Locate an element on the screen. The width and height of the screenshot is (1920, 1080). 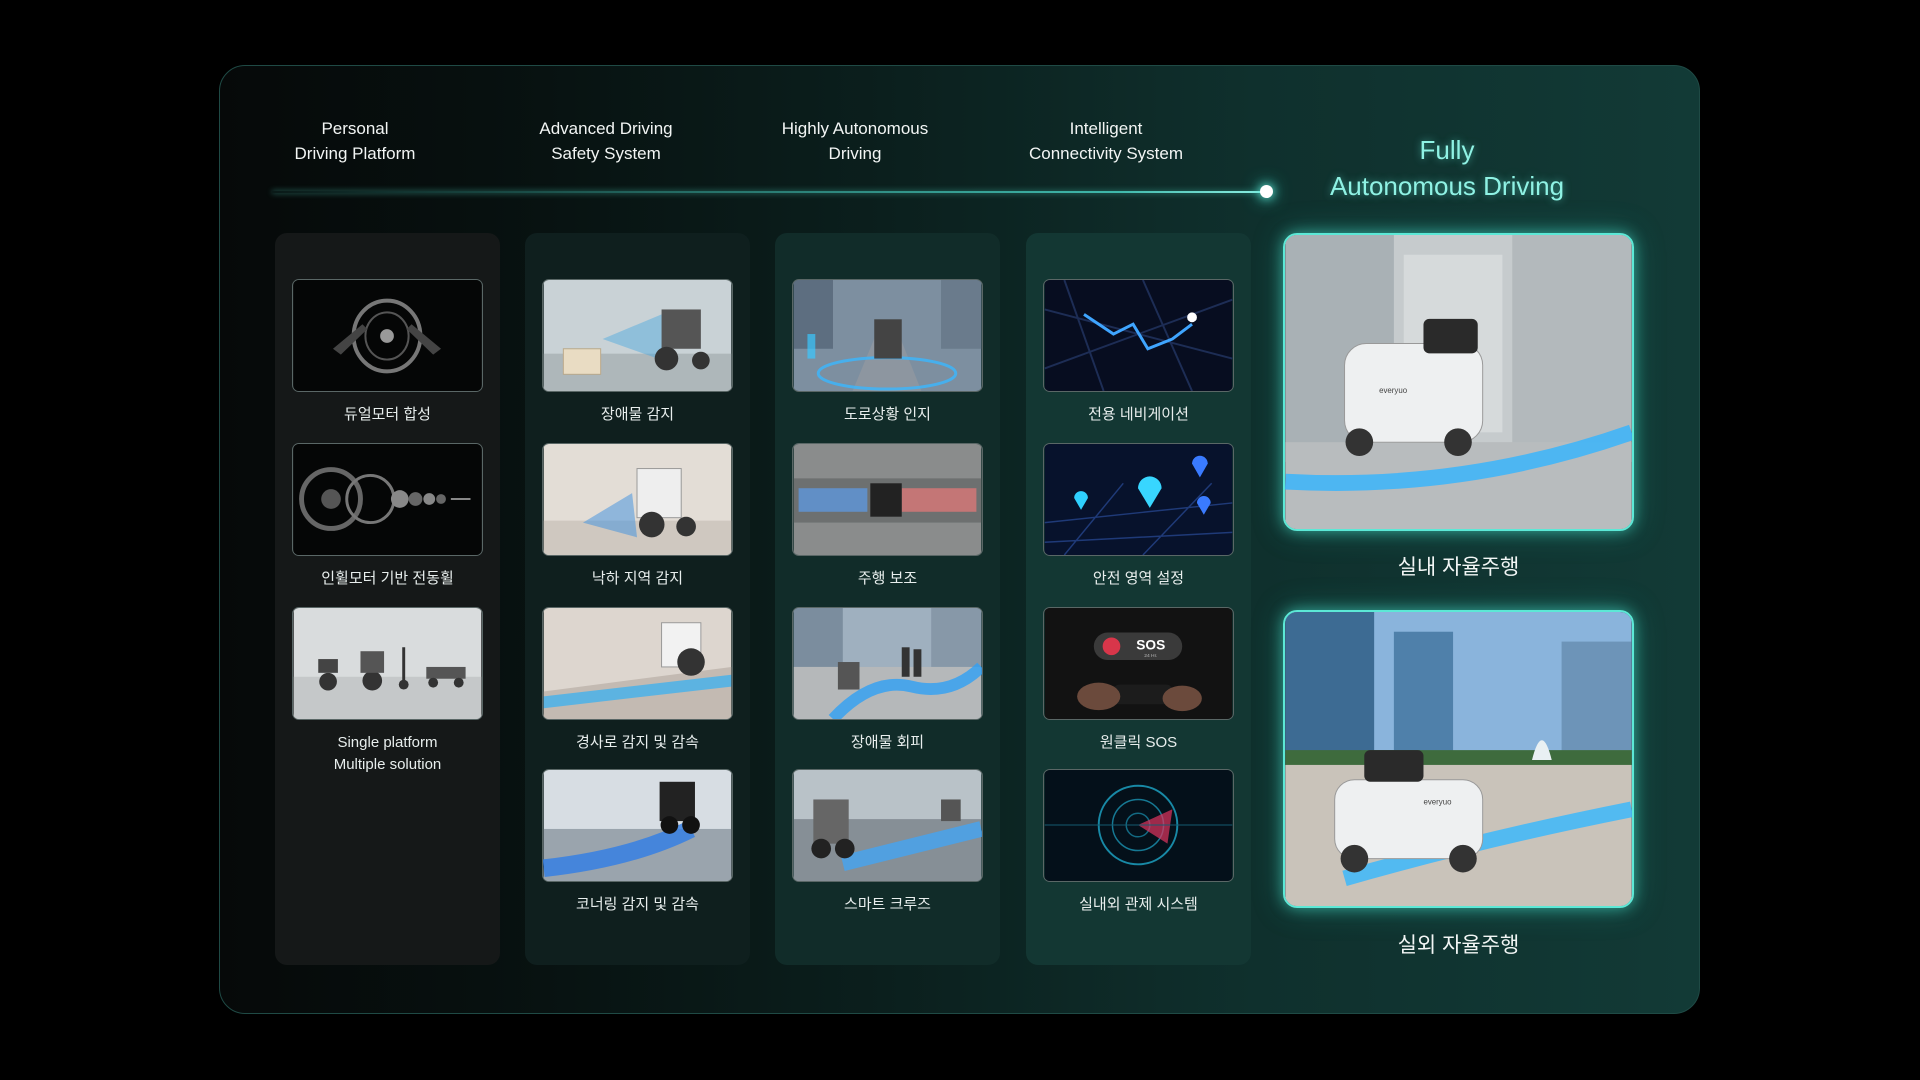
stage-title-line: Advanced Driving is located at coordinates (606, 128).